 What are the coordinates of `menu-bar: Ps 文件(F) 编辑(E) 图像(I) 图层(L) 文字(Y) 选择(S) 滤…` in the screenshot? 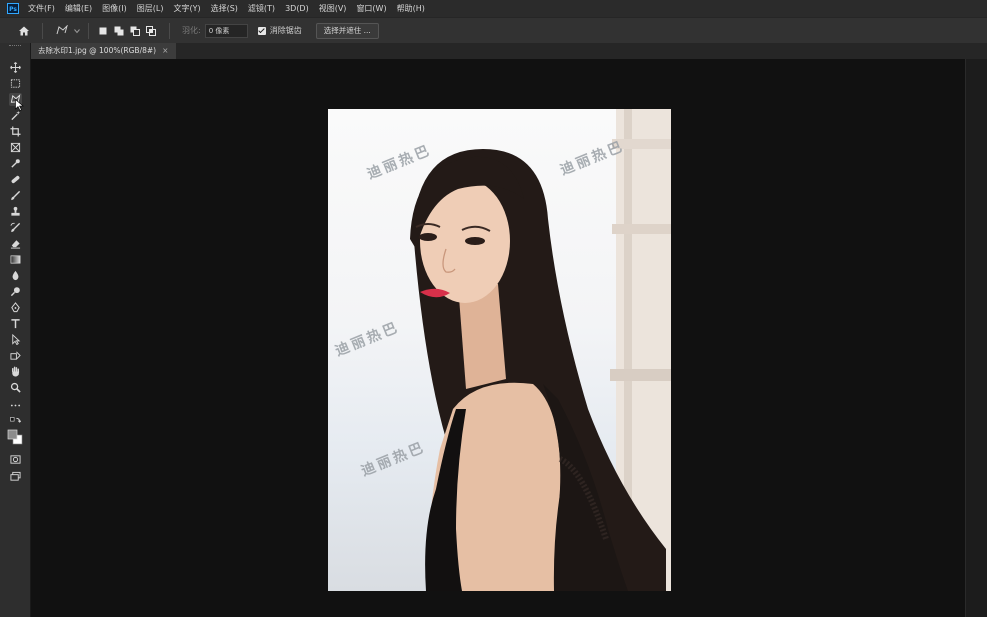 It's located at (493, 8).